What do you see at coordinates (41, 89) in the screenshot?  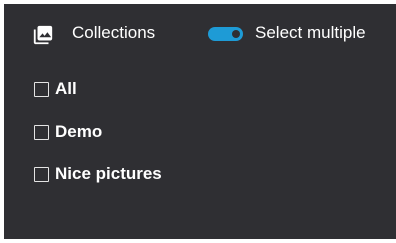 I see `collection-checkbox-all` at bounding box center [41, 89].